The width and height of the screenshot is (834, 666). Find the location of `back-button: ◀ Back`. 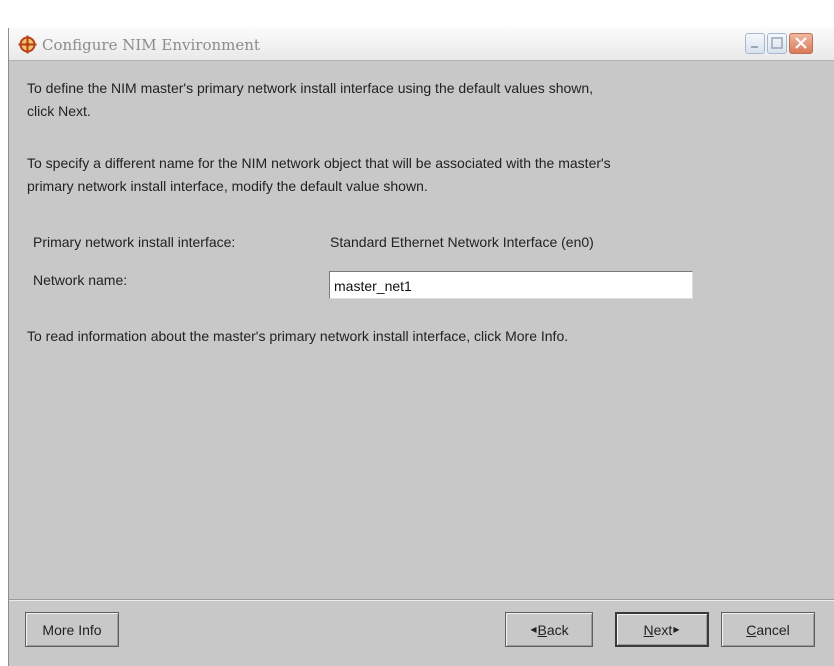

back-button: ◀ Back is located at coordinates (549, 629).